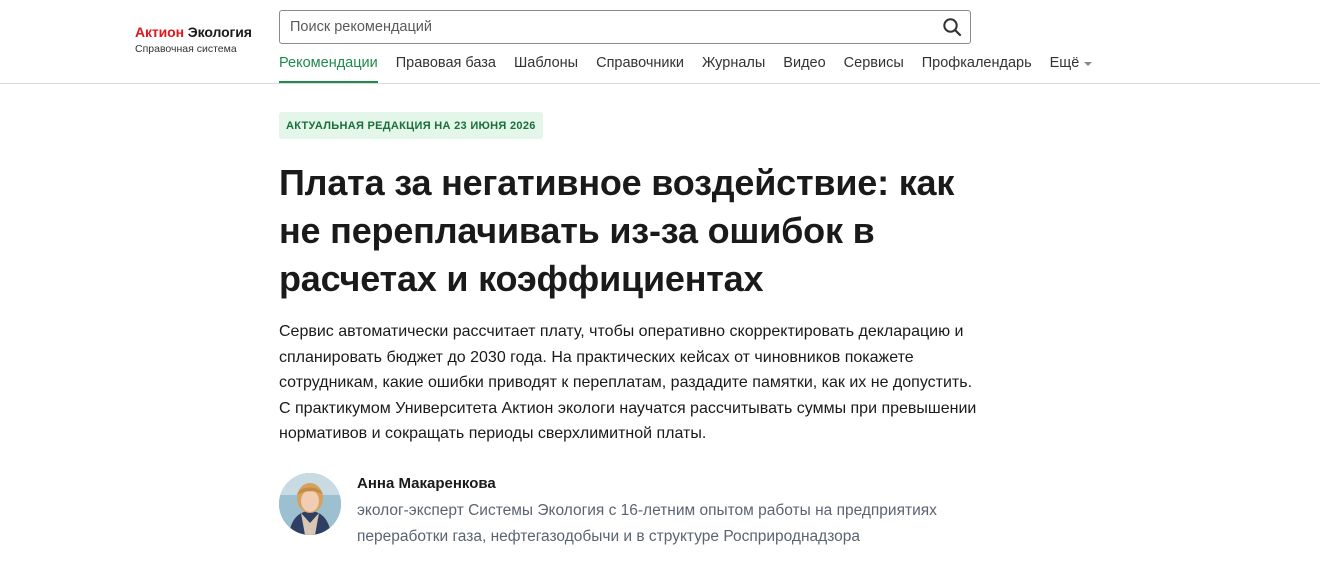 The width and height of the screenshot is (1320, 576). I want to click on logo-product: Экология, so click(219, 32).